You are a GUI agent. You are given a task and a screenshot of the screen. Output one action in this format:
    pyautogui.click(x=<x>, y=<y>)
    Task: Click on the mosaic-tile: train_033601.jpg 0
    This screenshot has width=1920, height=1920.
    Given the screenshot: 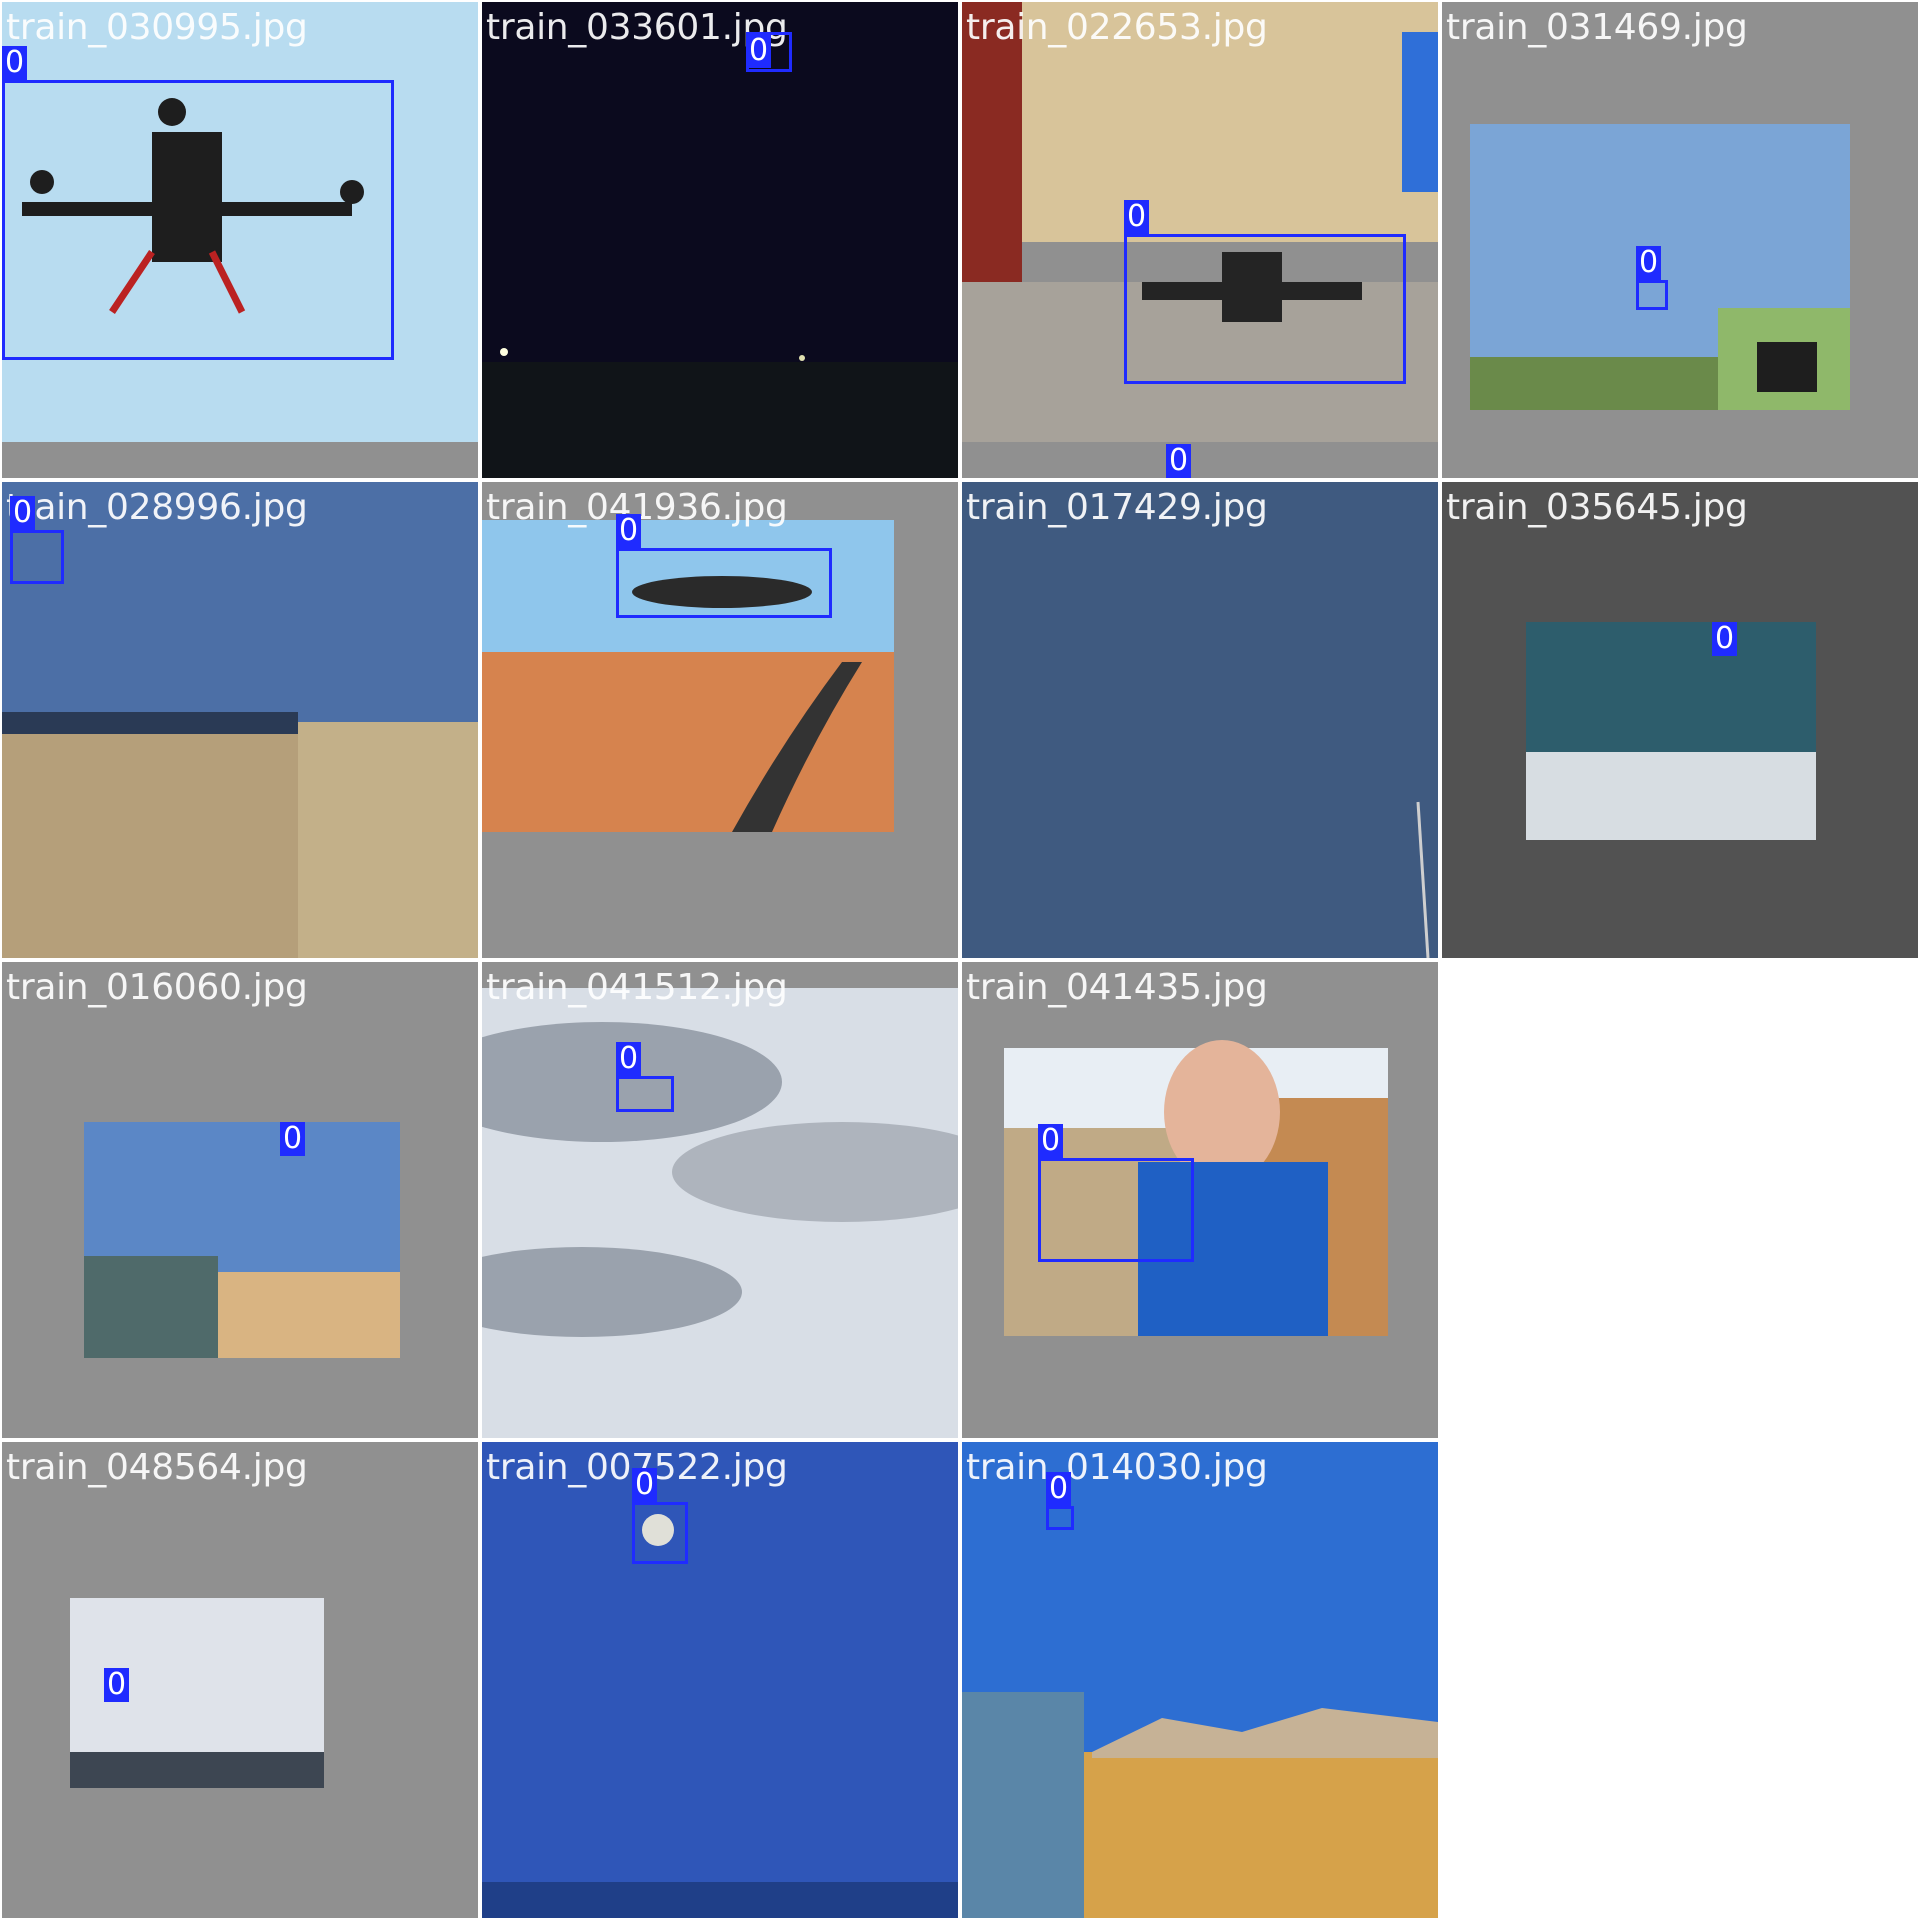 What is the action you would take?
    pyautogui.click(x=720, y=240)
    